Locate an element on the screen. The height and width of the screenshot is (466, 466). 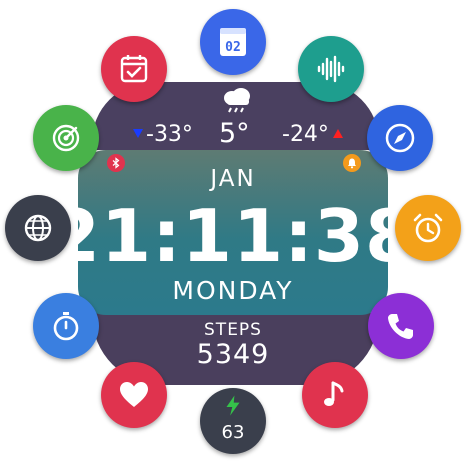
phone-icon is located at coordinates (400, 326).